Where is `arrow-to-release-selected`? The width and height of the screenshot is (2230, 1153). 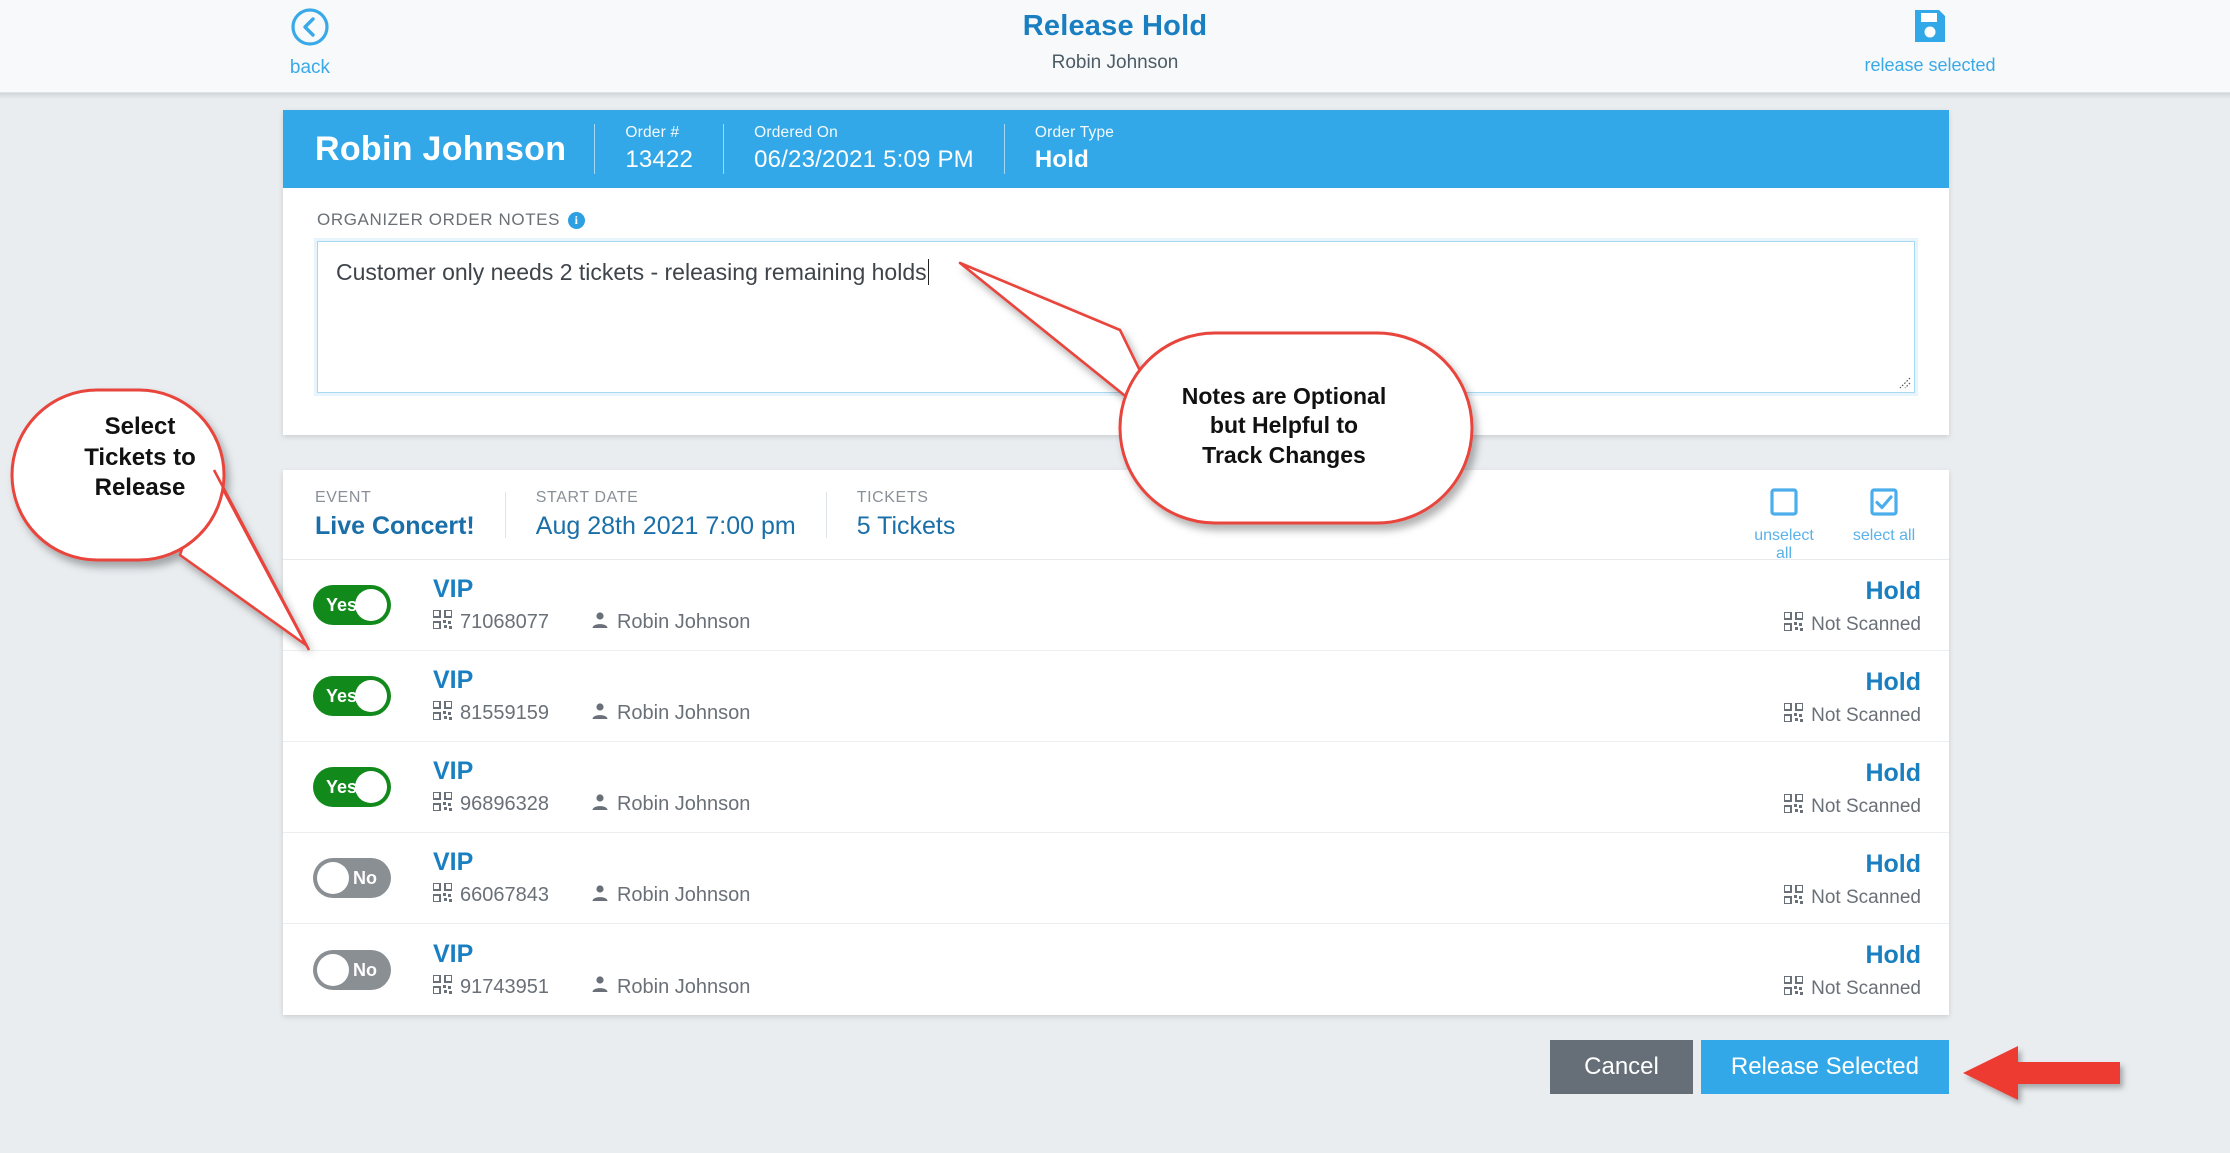 arrow-to-release-selected is located at coordinates (2041, 1073).